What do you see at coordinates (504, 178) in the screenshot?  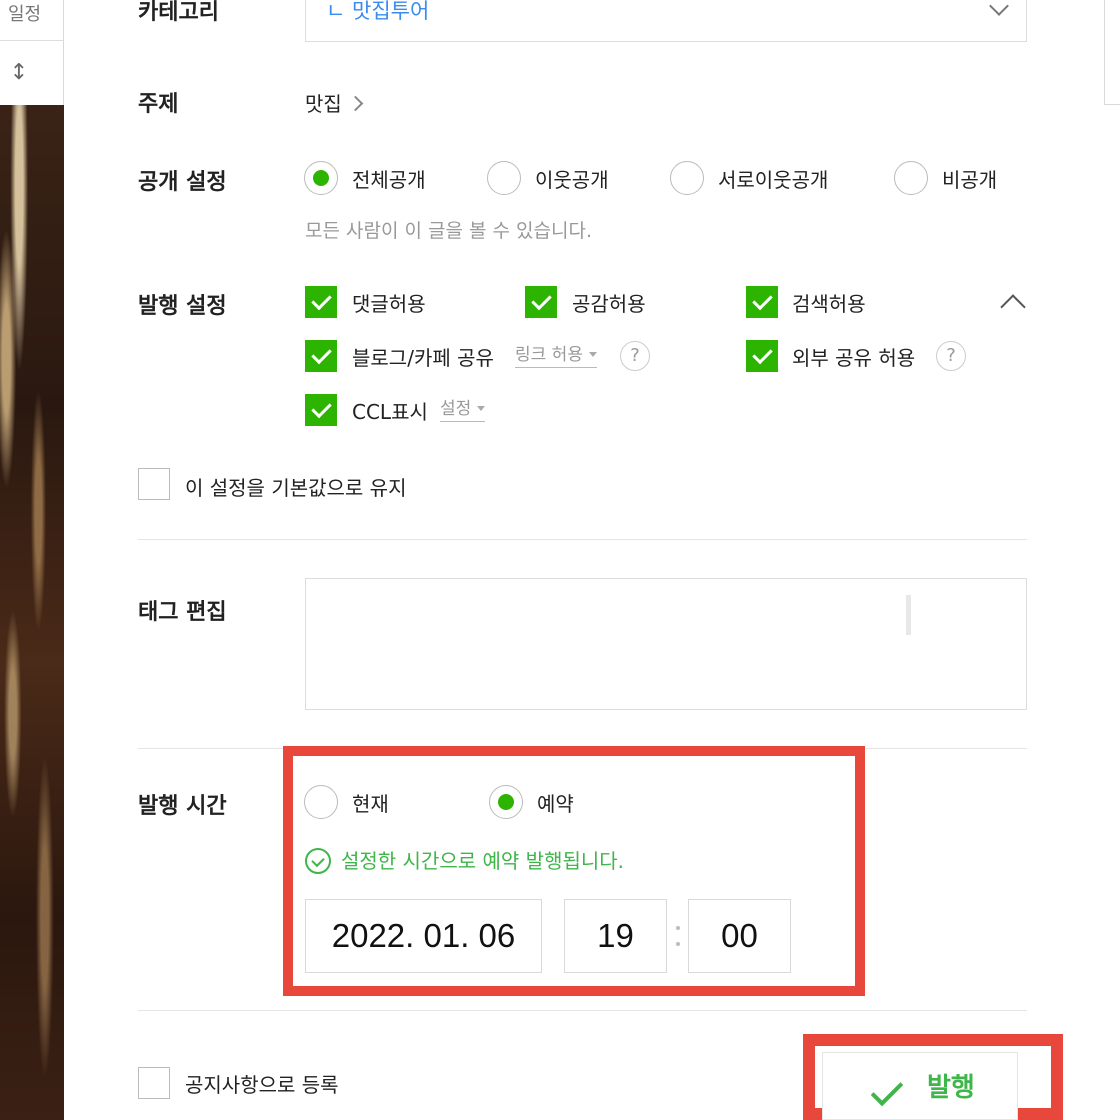 I see `radio-neighbors` at bounding box center [504, 178].